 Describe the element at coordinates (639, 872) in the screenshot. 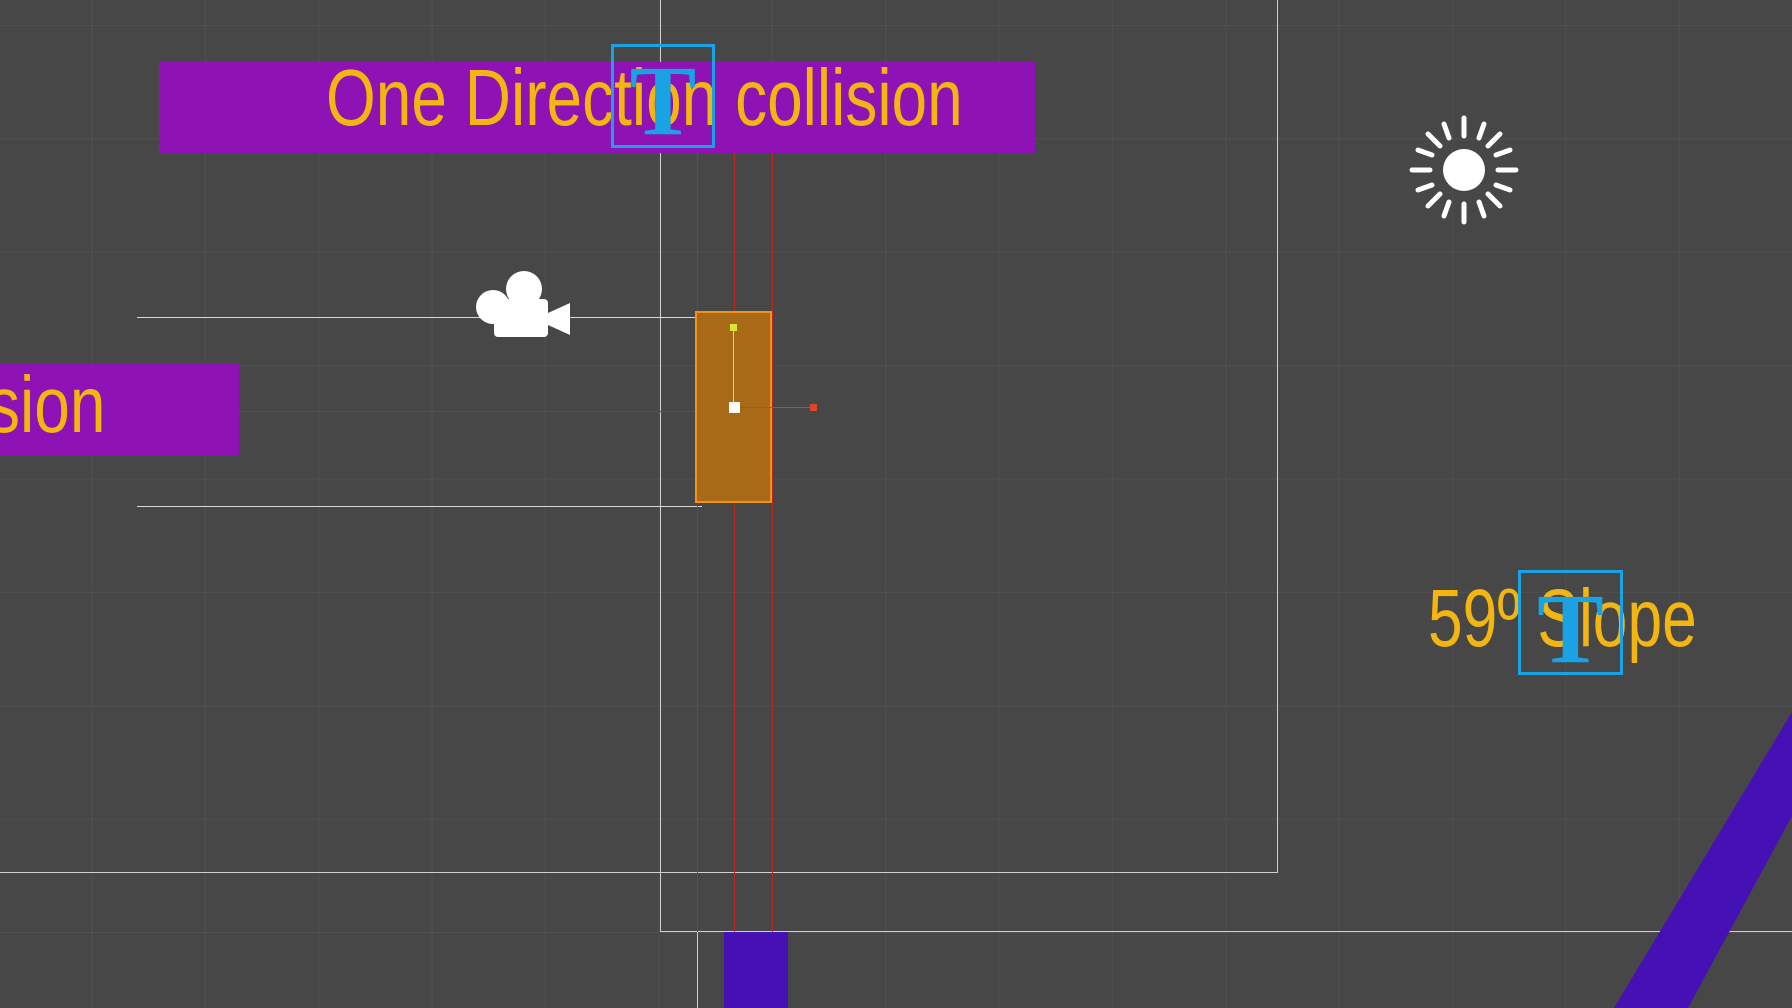

I see `game-view-bottom-line` at that location.